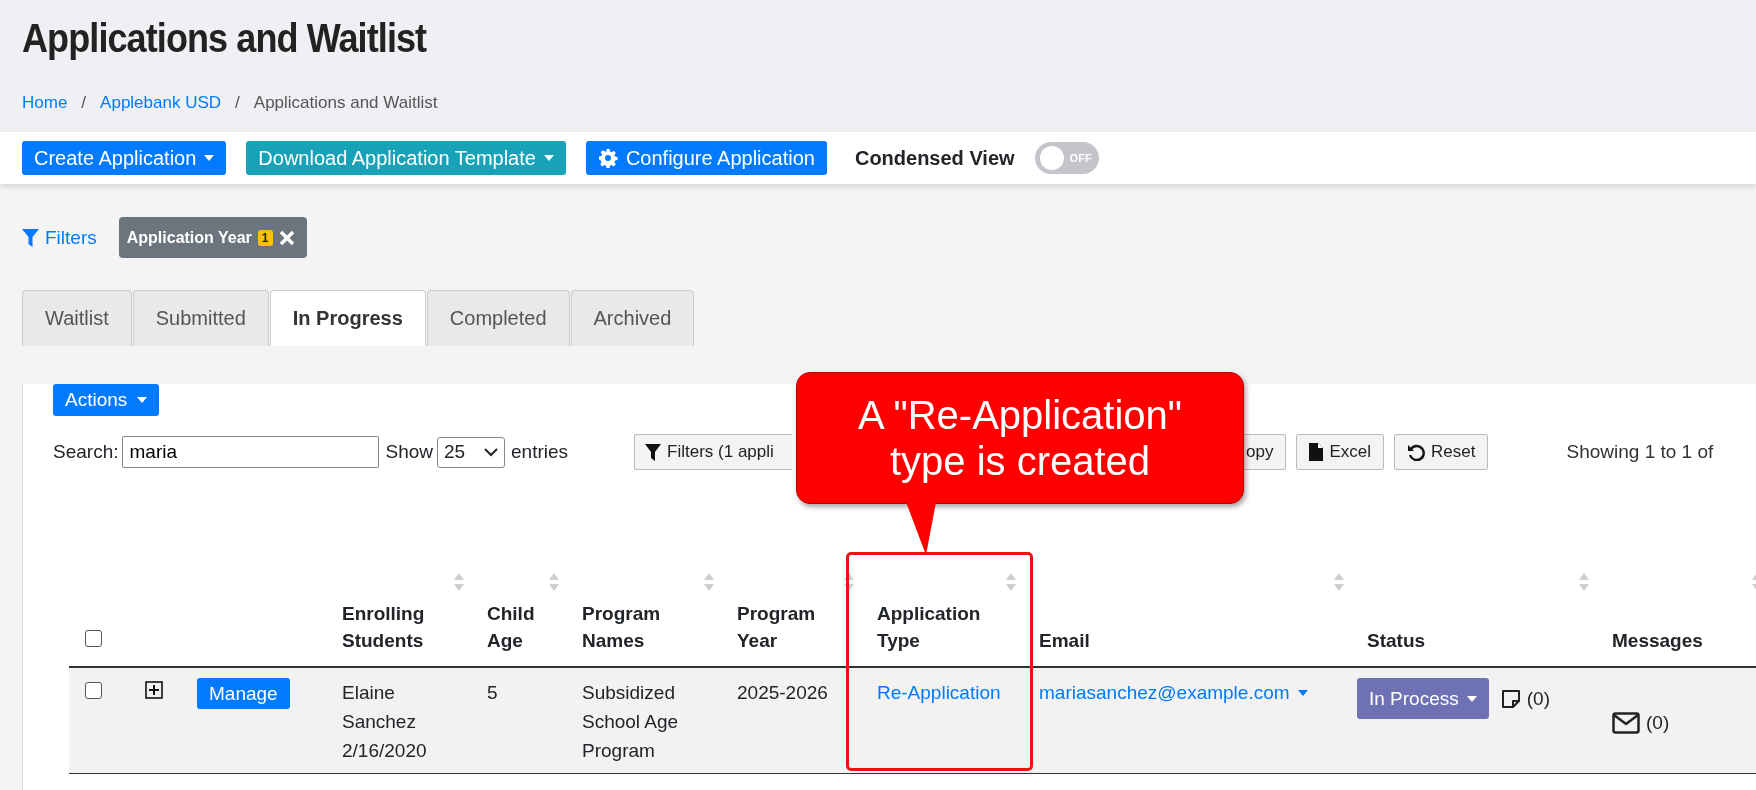  What do you see at coordinates (1657, 640) in the screenshot?
I see `column-header: Messages` at bounding box center [1657, 640].